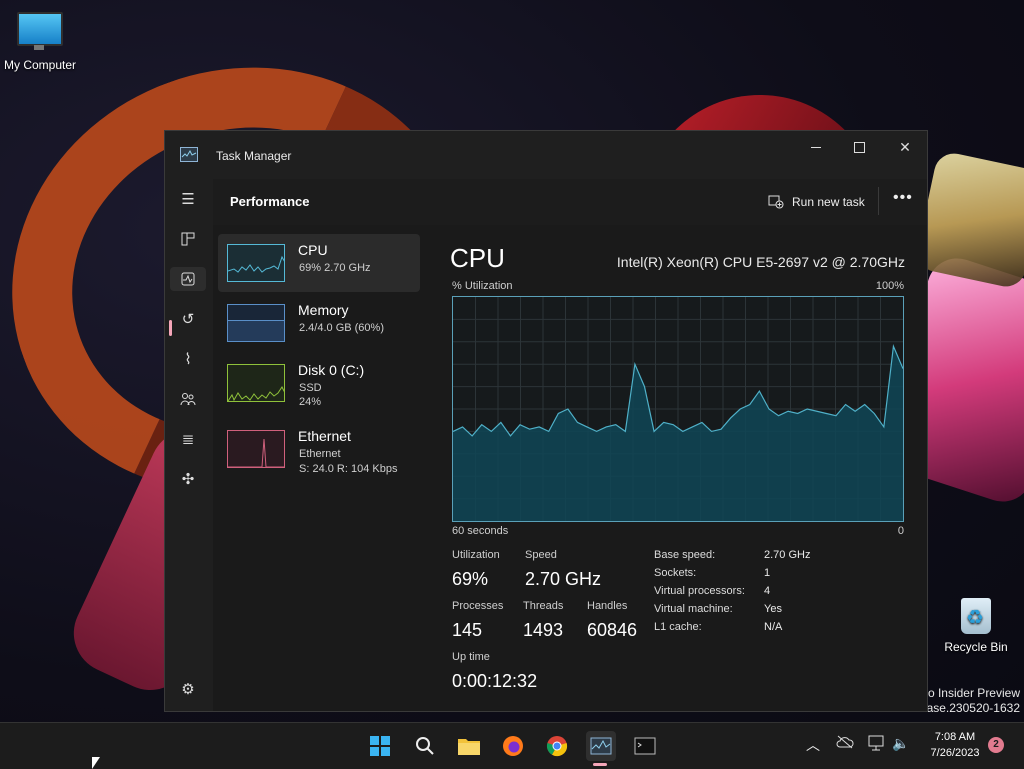 This screenshot has width=1024, height=769. Describe the element at coordinates (813, 745) in the screenshot. I see `show-hidden-icons-chevron-icon: ︿` at that location.